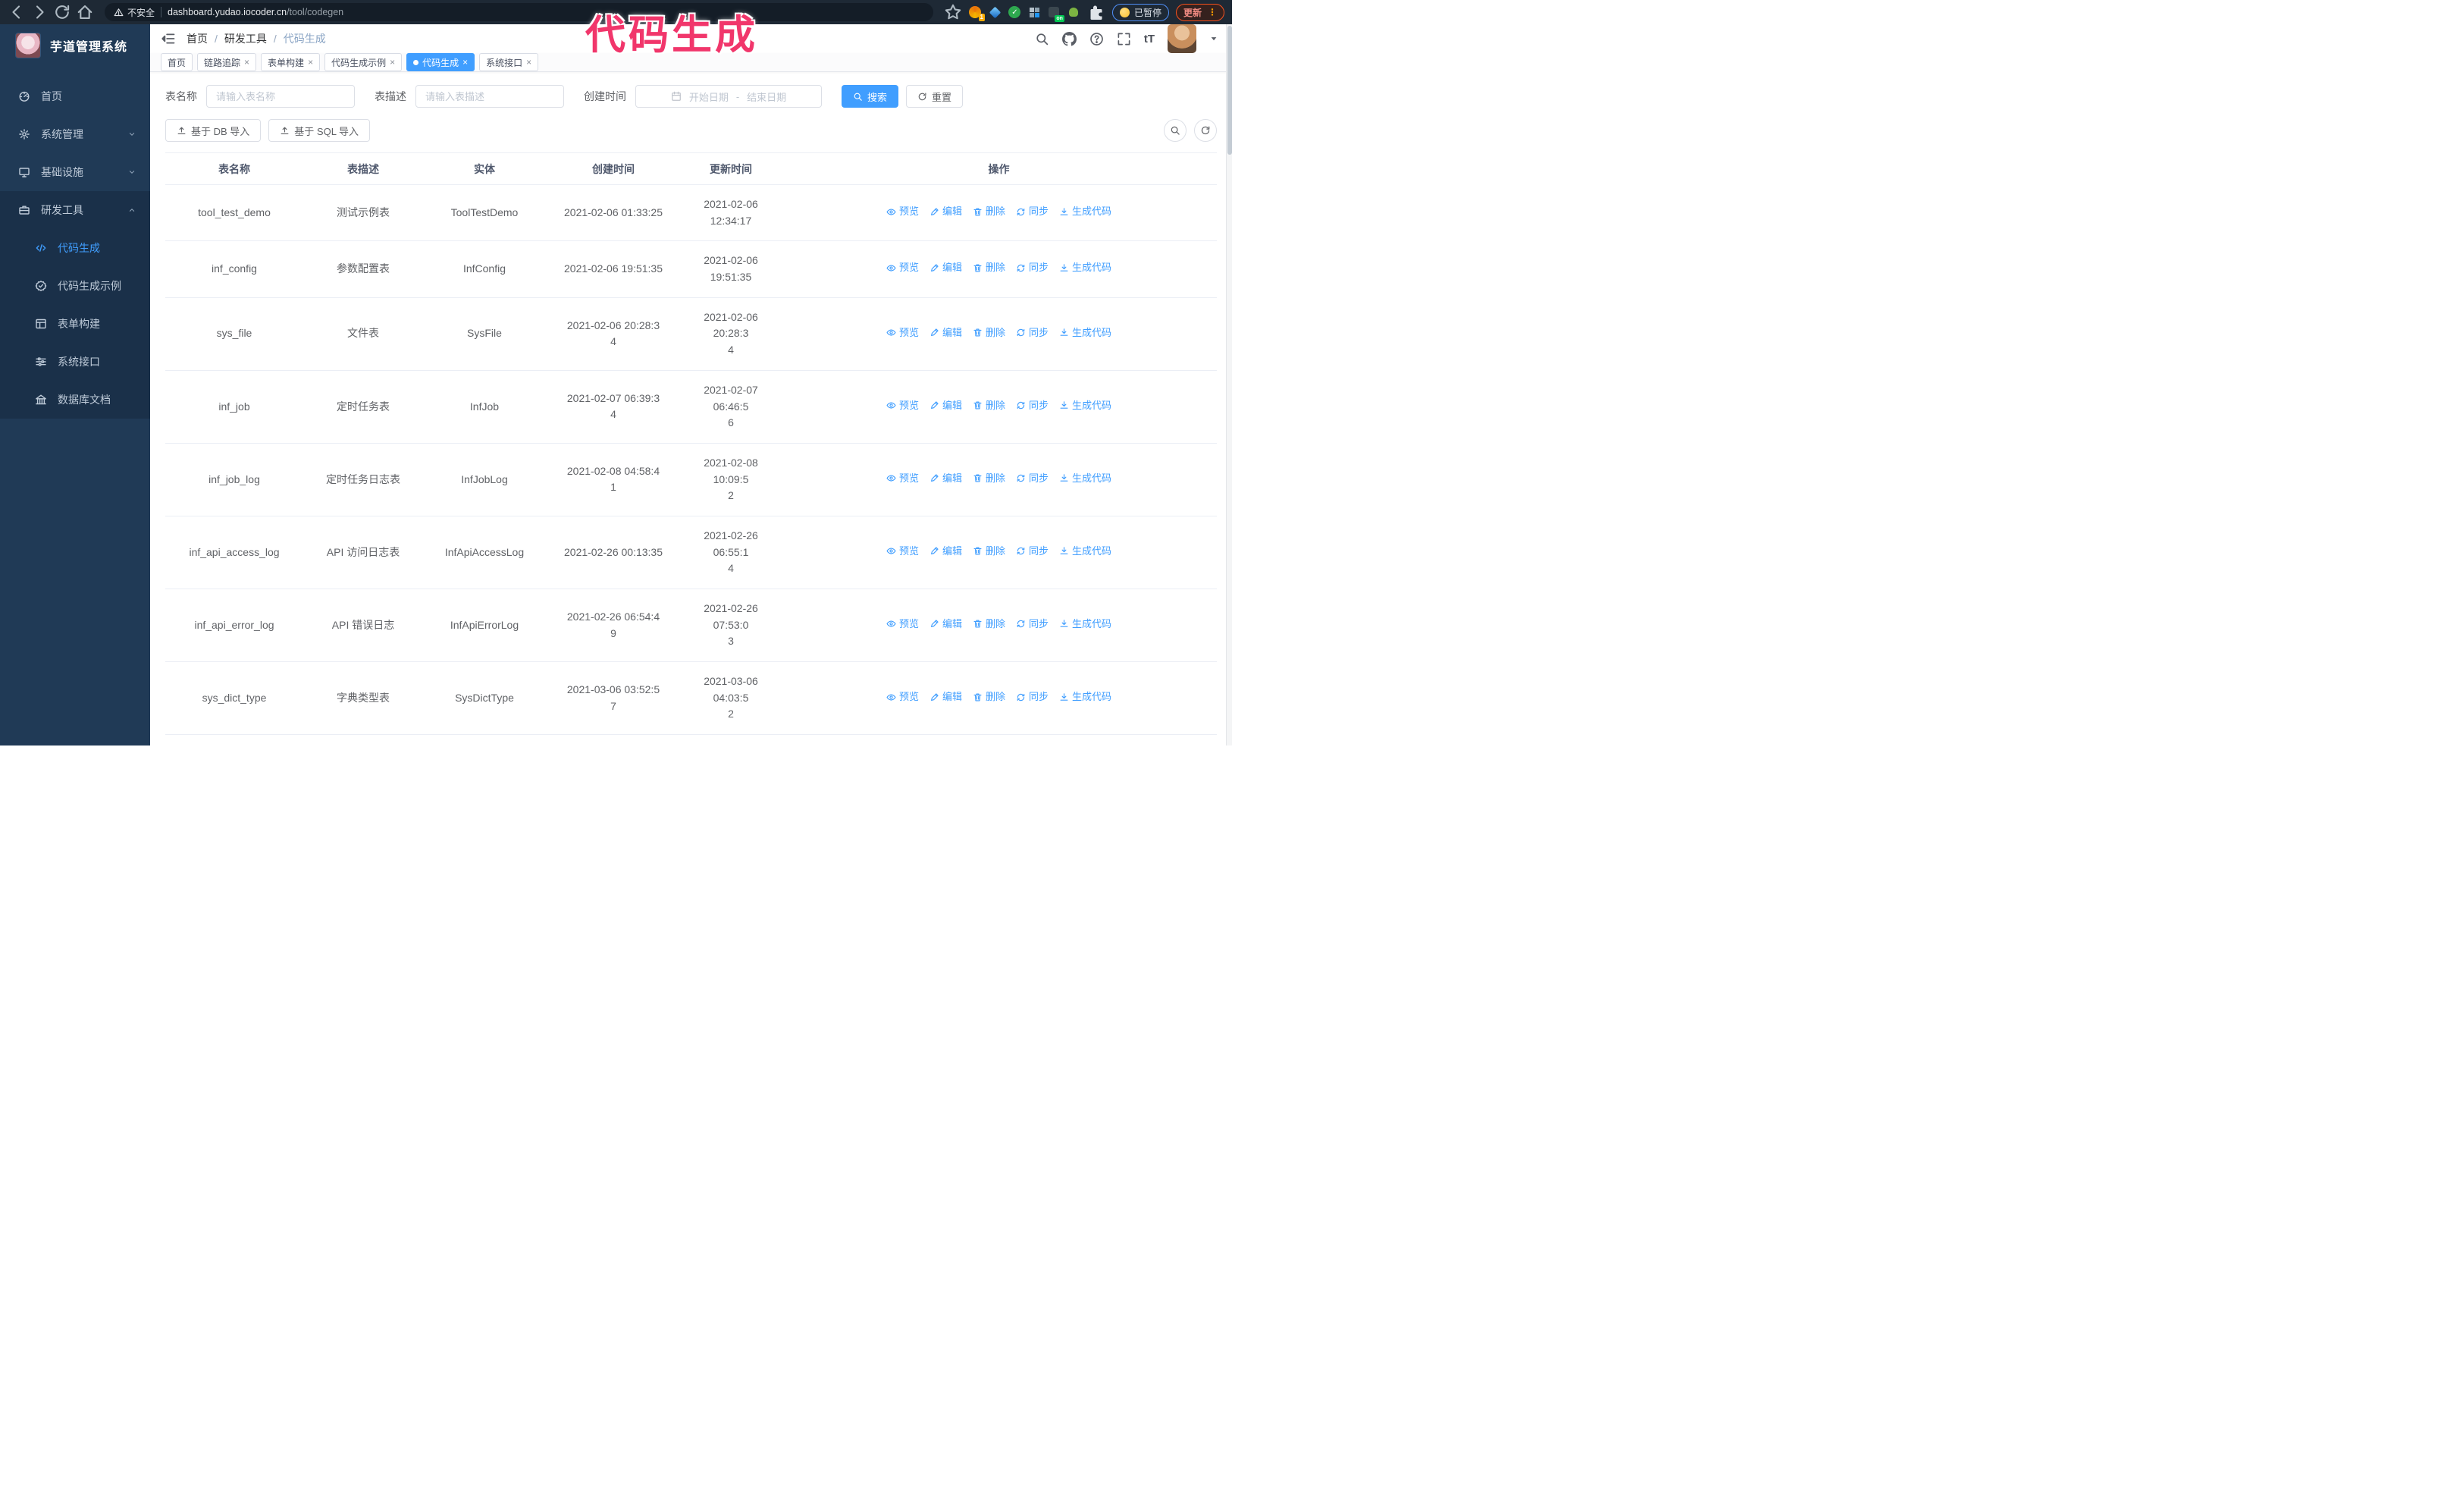 The width and height of the screenshot is (2464, 1491). I want to click on reload-icon, so click(62, 12).